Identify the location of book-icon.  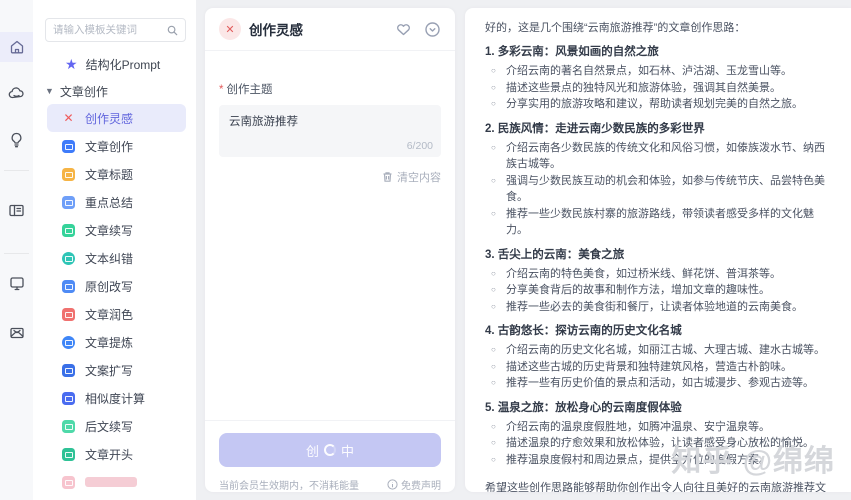
(16, 210).